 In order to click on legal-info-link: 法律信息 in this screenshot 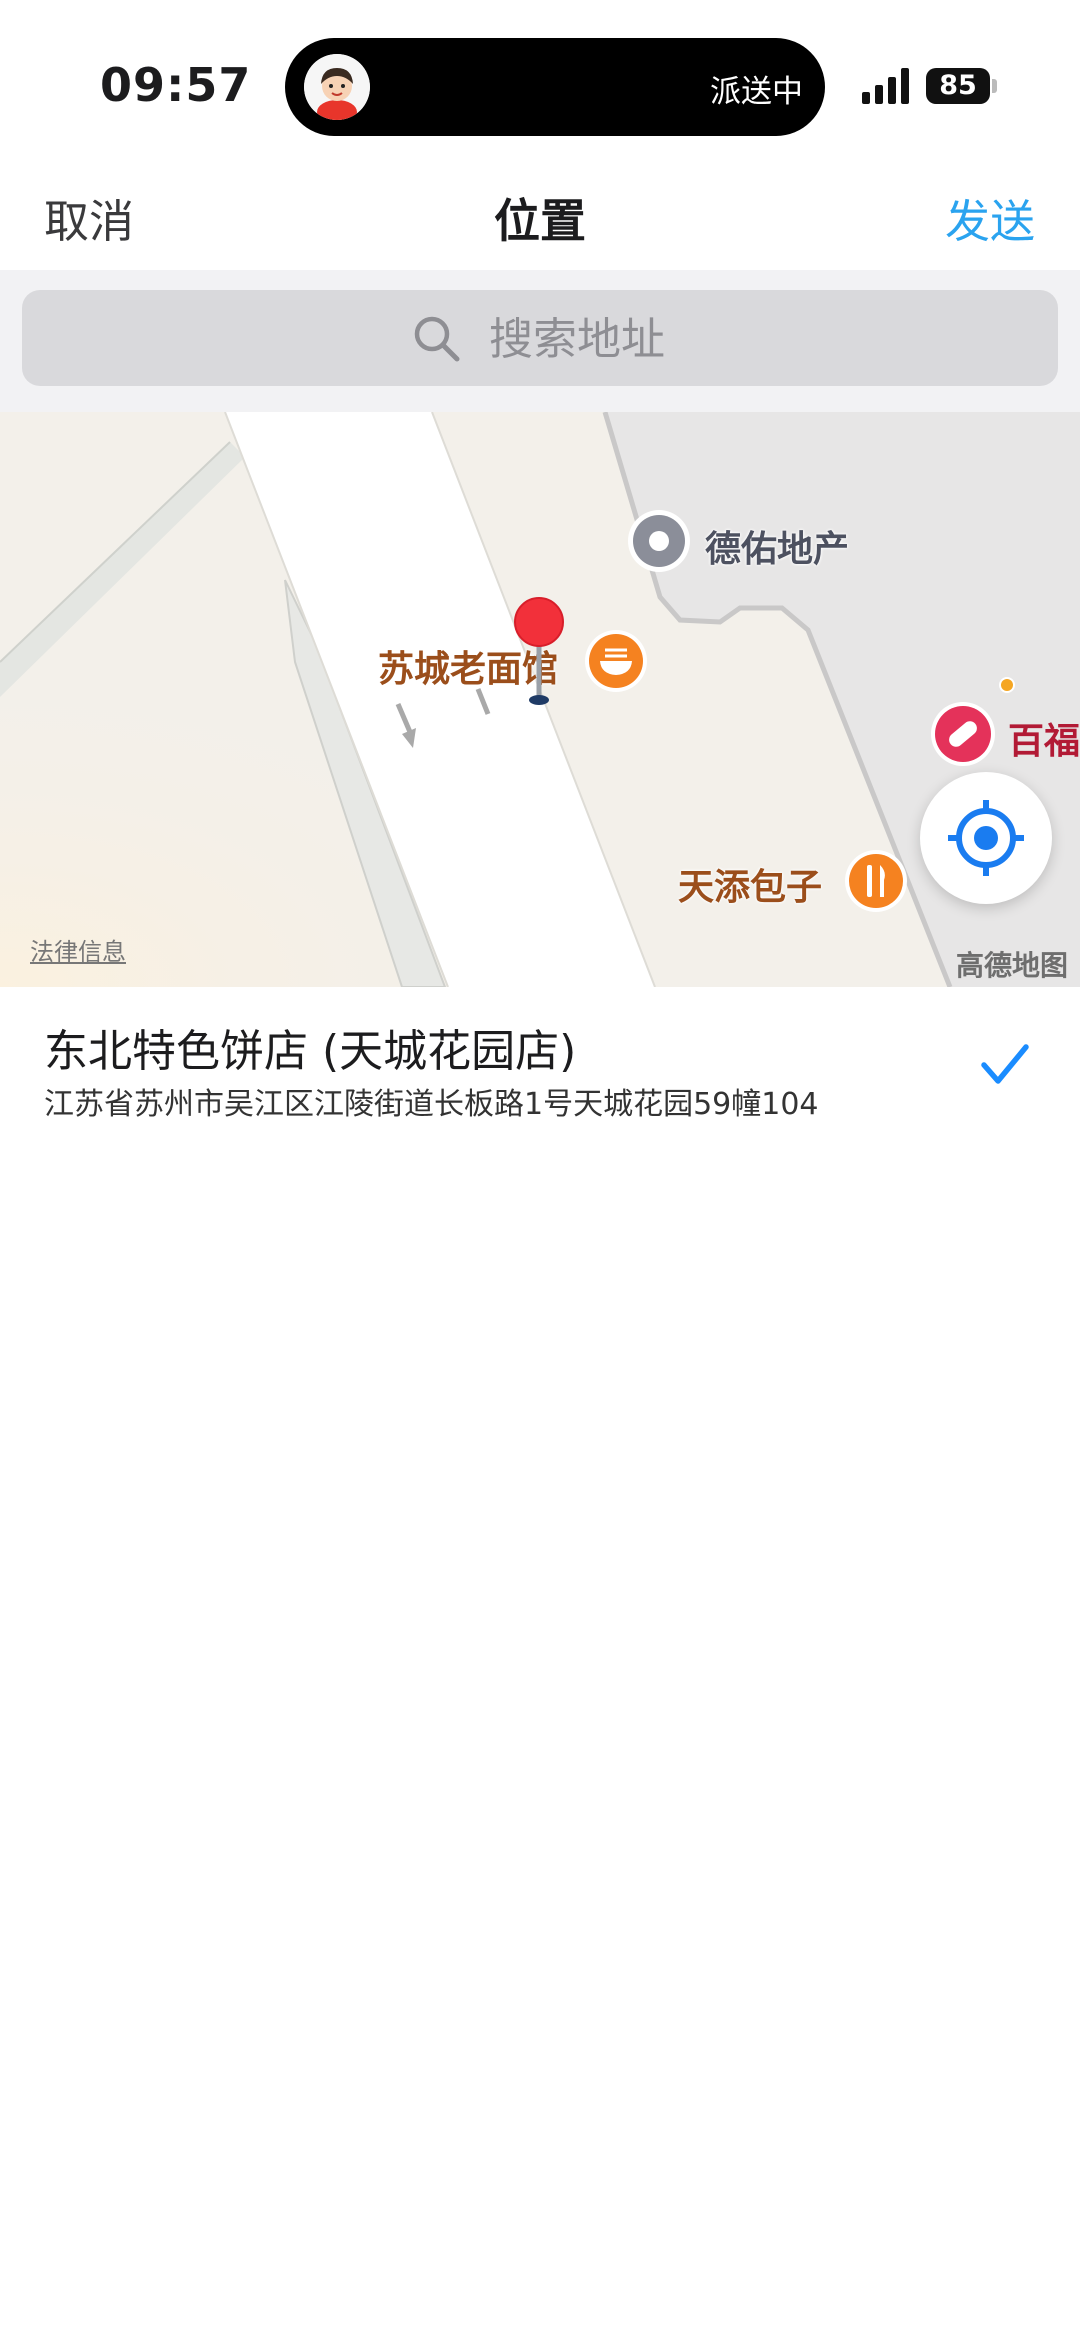, I will do `click(78, 949)`.